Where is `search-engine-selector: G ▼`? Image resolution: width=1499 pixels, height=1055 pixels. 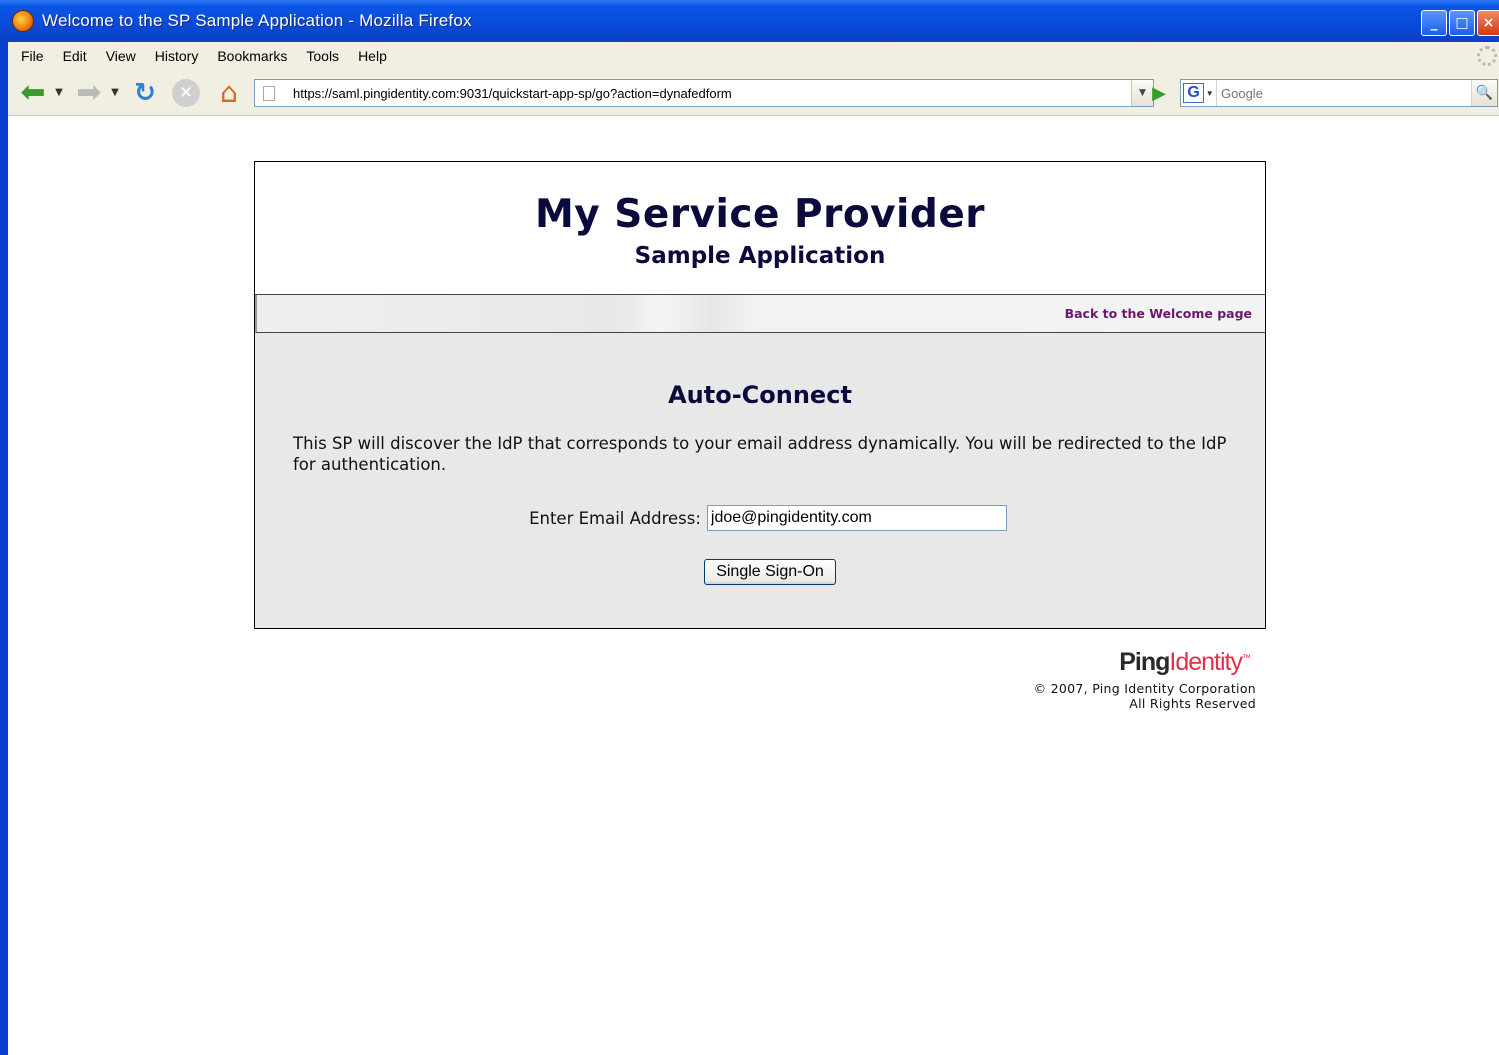 search-engine-selector: G ▼ is located at coordinates (1199, 93).